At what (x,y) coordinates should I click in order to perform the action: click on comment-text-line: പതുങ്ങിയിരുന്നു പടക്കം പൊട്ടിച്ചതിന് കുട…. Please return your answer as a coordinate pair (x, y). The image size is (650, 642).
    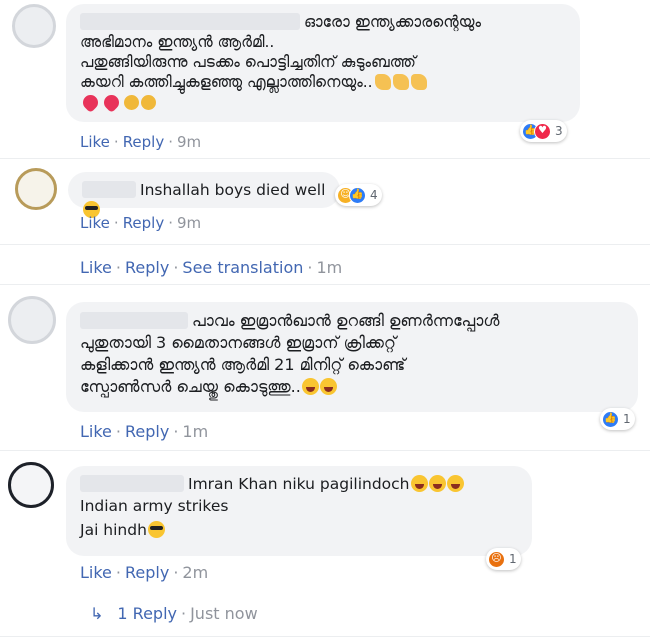
    Looking at the image, I should click on (248, 62).